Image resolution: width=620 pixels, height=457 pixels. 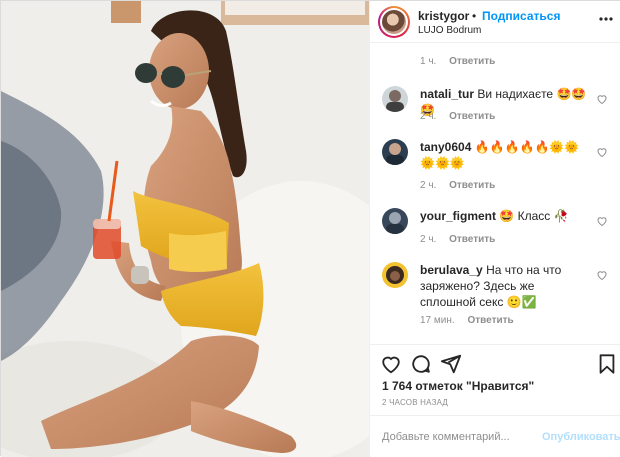 What do you see at coordinates (421, 364) in the screenshot?
I see `comment-icon` at bounding box center [421, 364].